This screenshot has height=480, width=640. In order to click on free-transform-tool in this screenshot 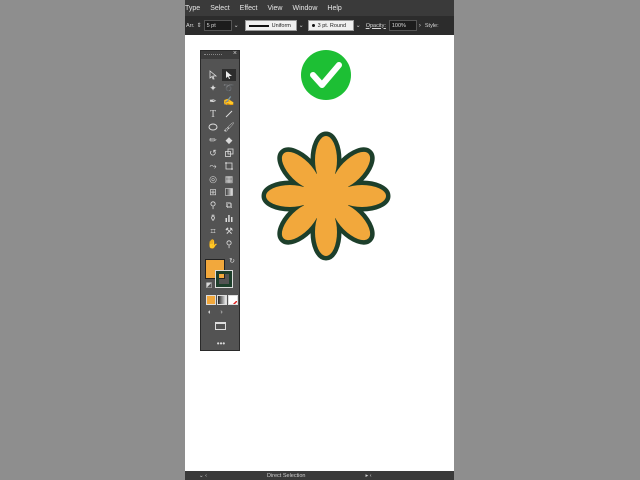, I will do `click(229, 166)`.